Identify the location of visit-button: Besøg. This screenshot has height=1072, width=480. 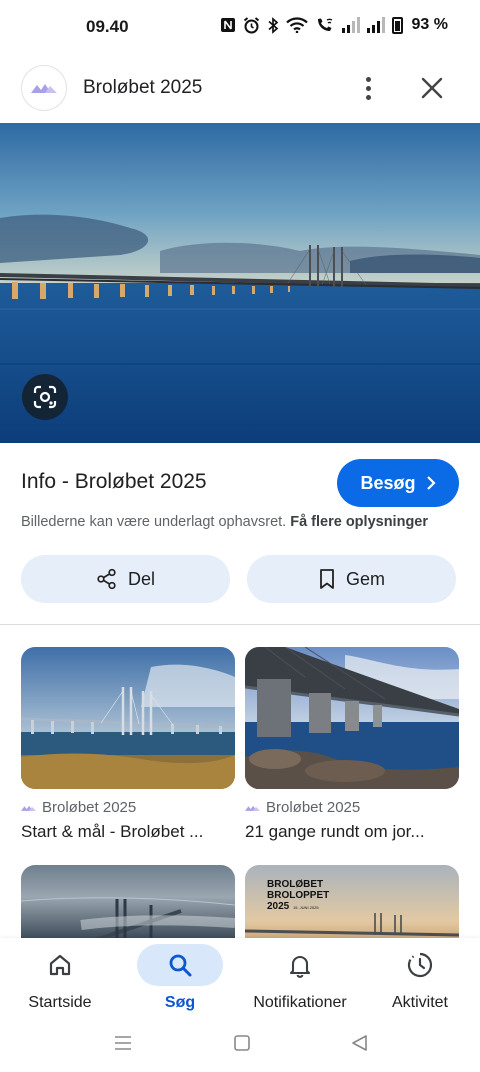
(398, 483).